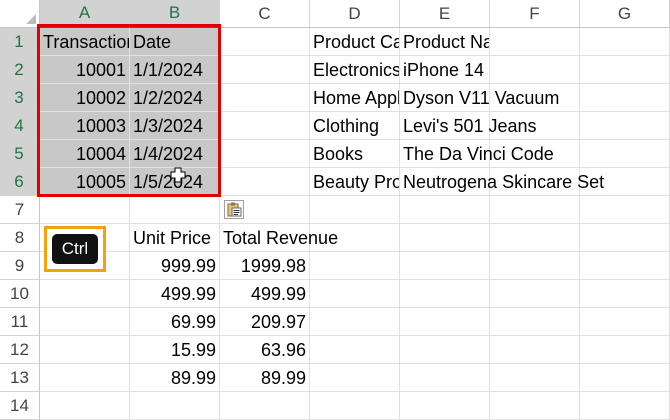  I want to click on row-header-7: 7, so click(20, 210).